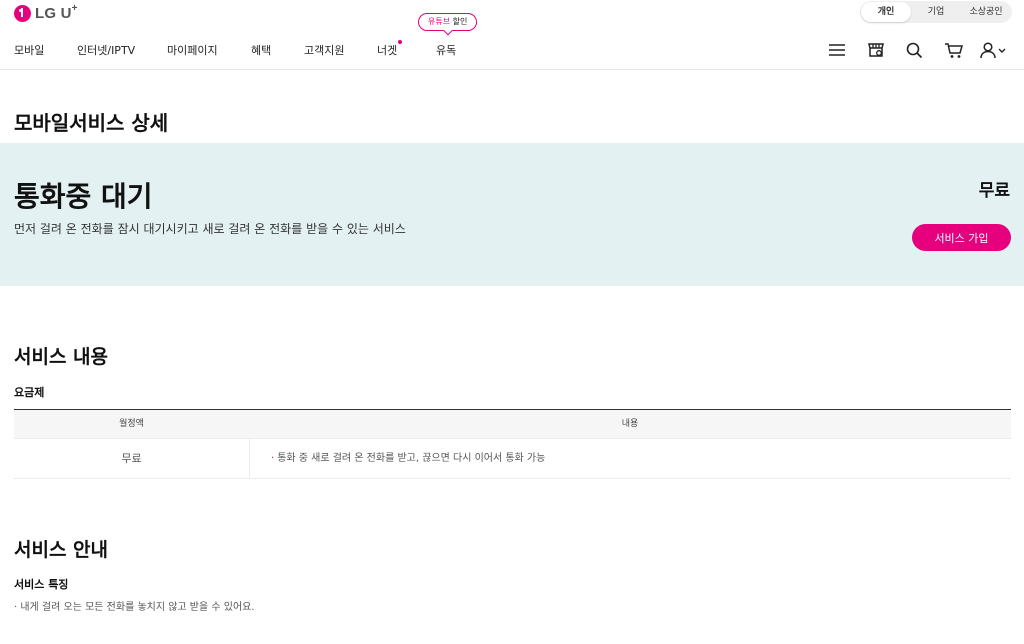  What do you see at coordinates (56, 12) in the screenshot?
I see `logo-text: LG U+` at bounding box center [56, 12].